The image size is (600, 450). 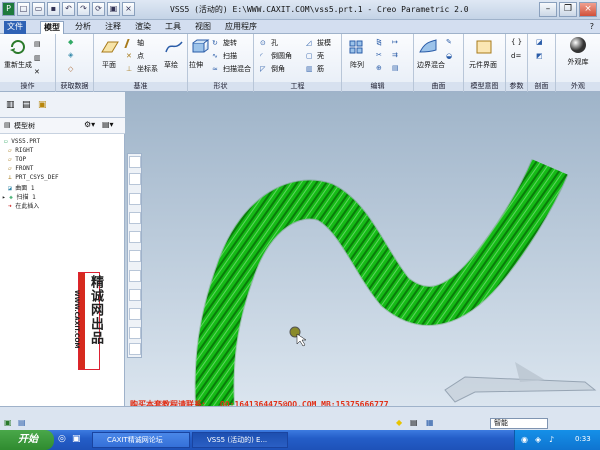 What do you see at coordinates (269, 43) in the screenshot?
I see `hole-button: ⊙ 孔` at bounding box center [269, 43].